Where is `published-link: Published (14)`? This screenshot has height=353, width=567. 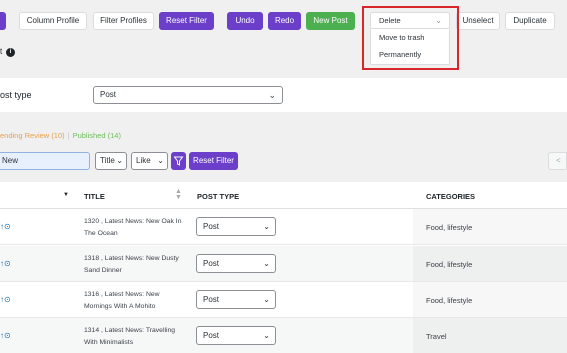
published-link: Published (14) is located at coordinates (97, 135).